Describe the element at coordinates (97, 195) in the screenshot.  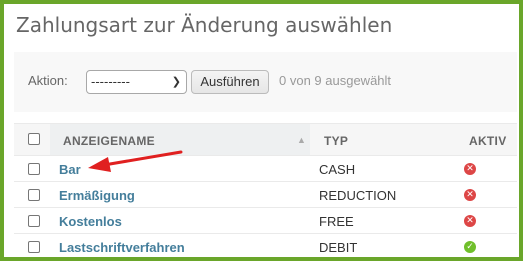
I see `row-name-link: Ermäßigung` at that location.